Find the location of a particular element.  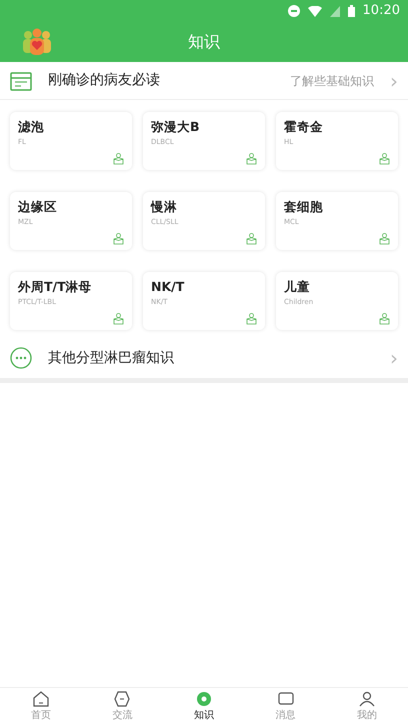

wifi-icon is located at coordinates (315, 11).